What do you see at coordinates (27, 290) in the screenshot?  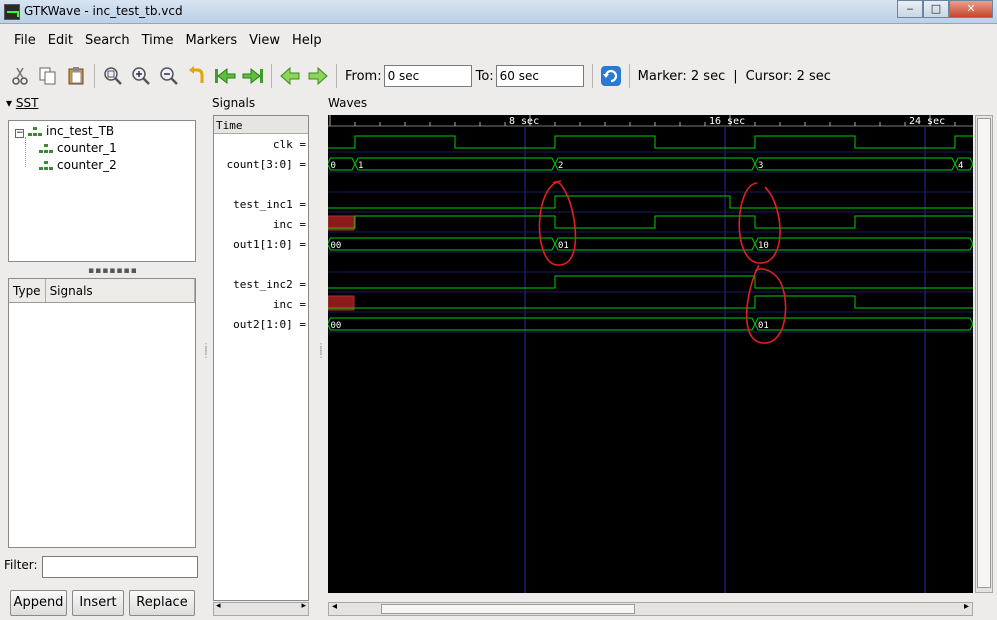 I see `column-type: Type` at bounding box center [27, 290].